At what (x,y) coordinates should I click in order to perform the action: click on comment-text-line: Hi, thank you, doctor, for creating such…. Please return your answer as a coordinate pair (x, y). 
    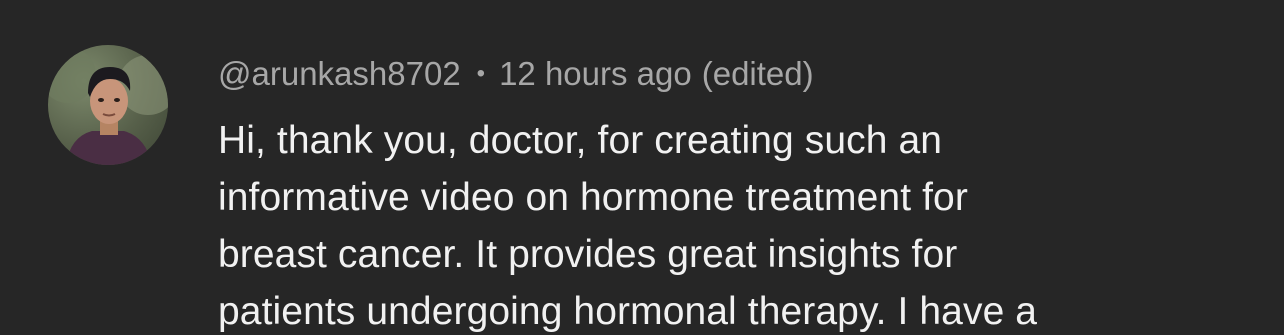
    Looking at the image, I should click on (580, 140).